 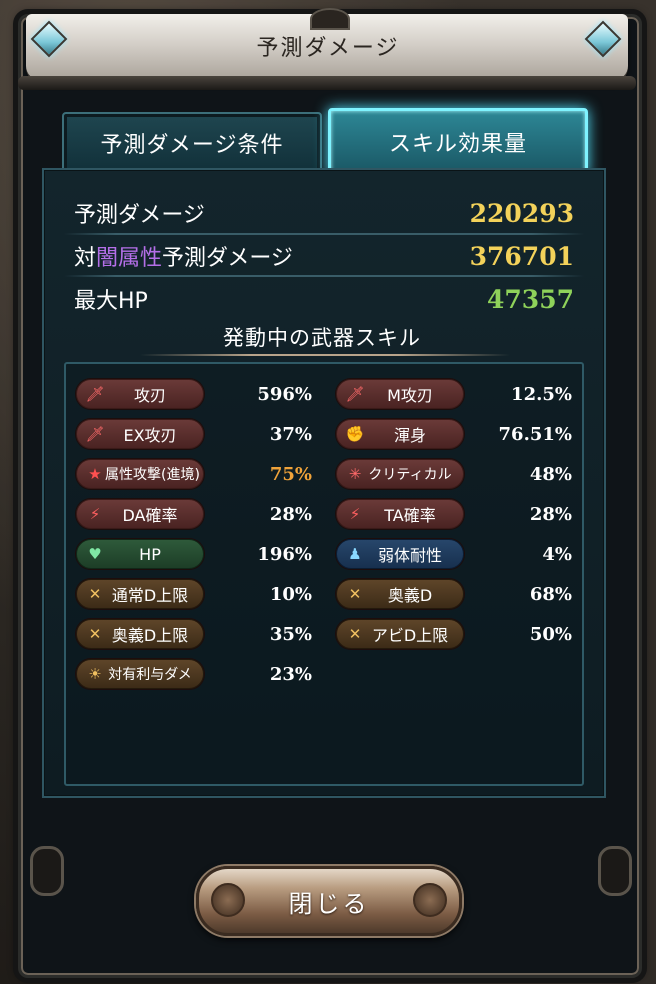 What do you see at coordinates (541, 394) in the screenshot?
I see `skill-value: 12.5%` at bounding box center [541, 394].